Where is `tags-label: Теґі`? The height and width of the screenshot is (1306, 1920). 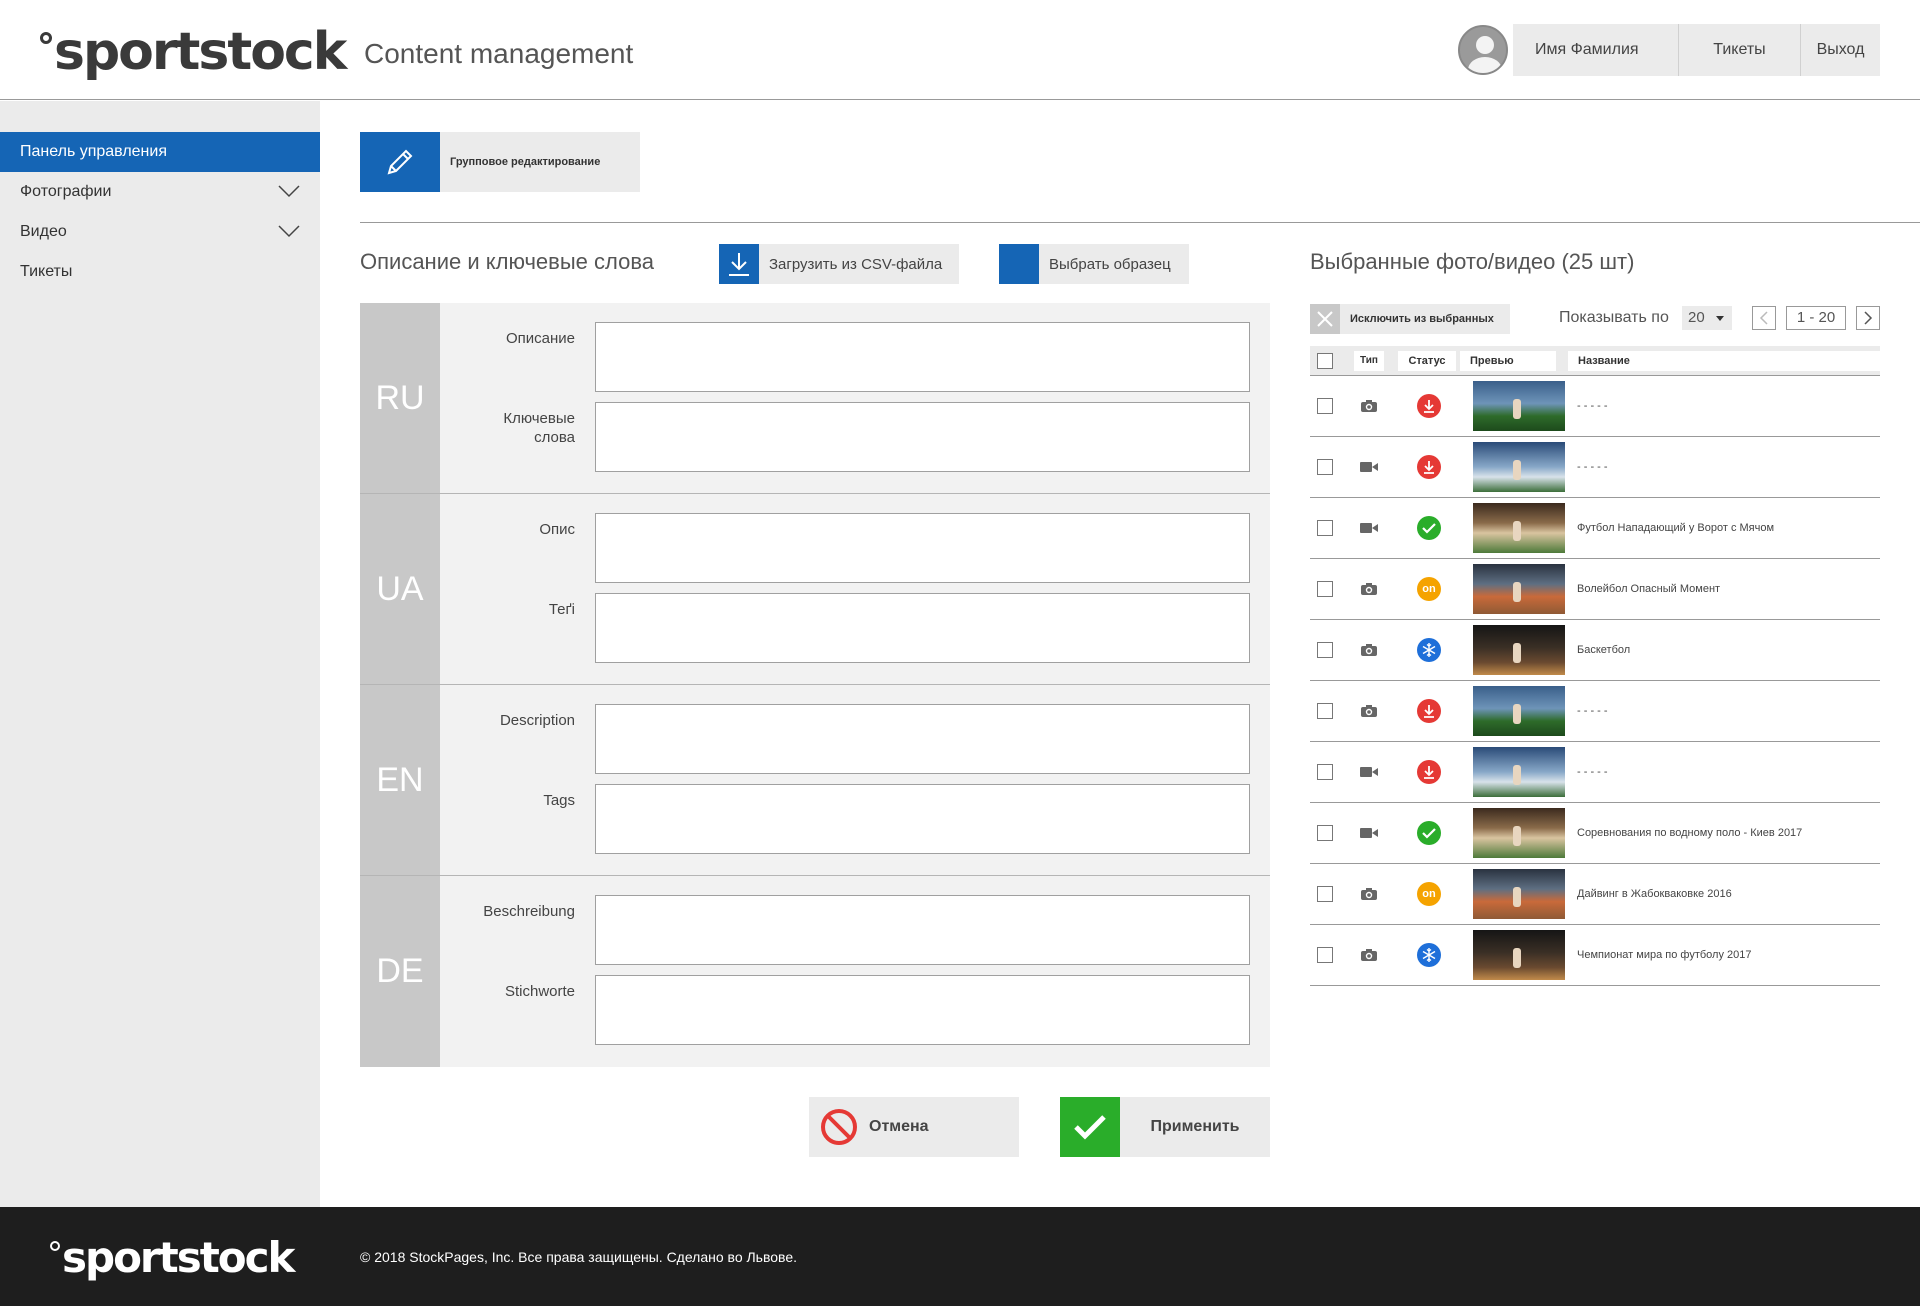
tags-label: Теґі is located at coordinates (561, 609).